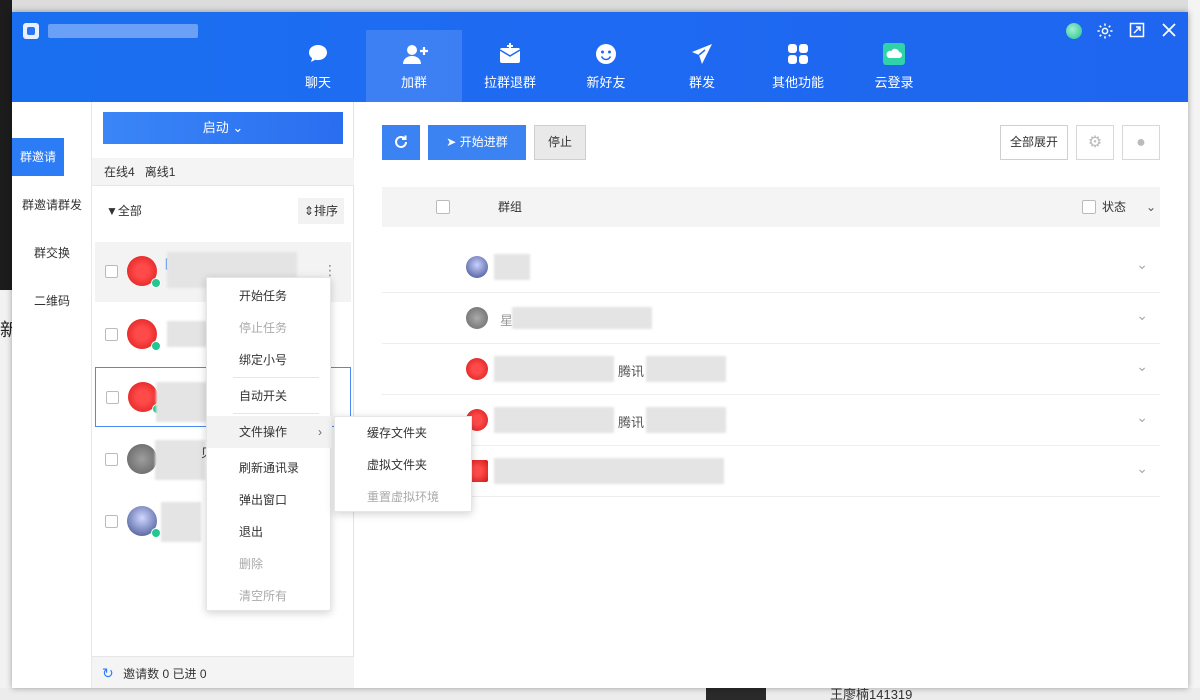 The height and width of the screenshot is (700, 1200). What do you see at coordinates (1141, 142) in the screenshot?
I see `chat-button: ●` at bounding box center [1141, 142].